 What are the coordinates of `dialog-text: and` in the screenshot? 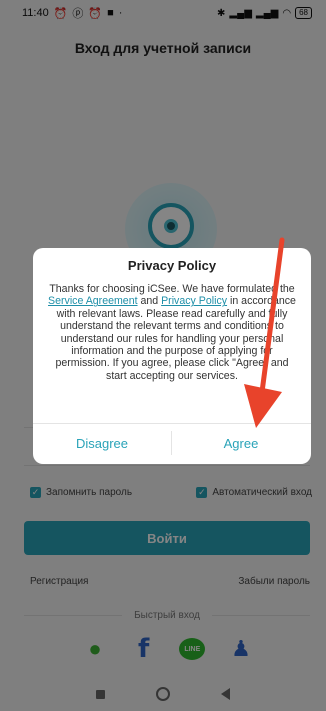 It's located at (149, 301).